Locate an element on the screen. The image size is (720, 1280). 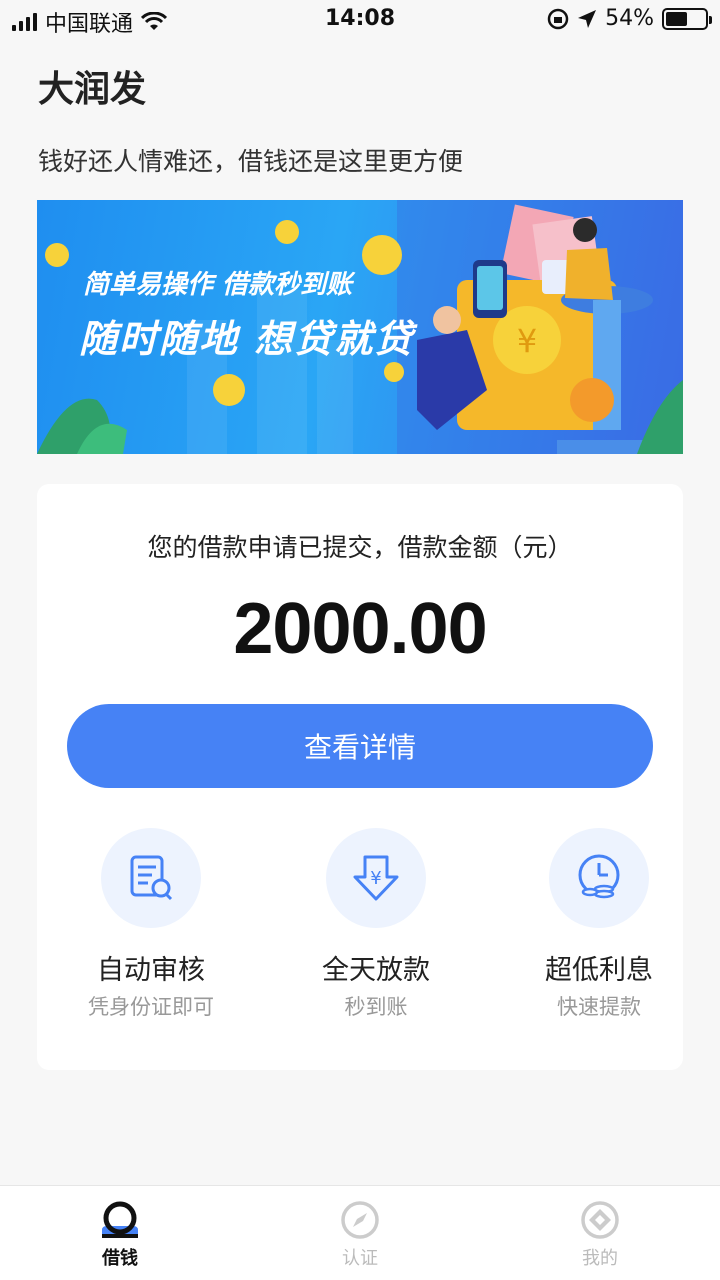
feature-all-day-payout: ¥ 全天放款 秒到账 is located at coordinates (376, 924).